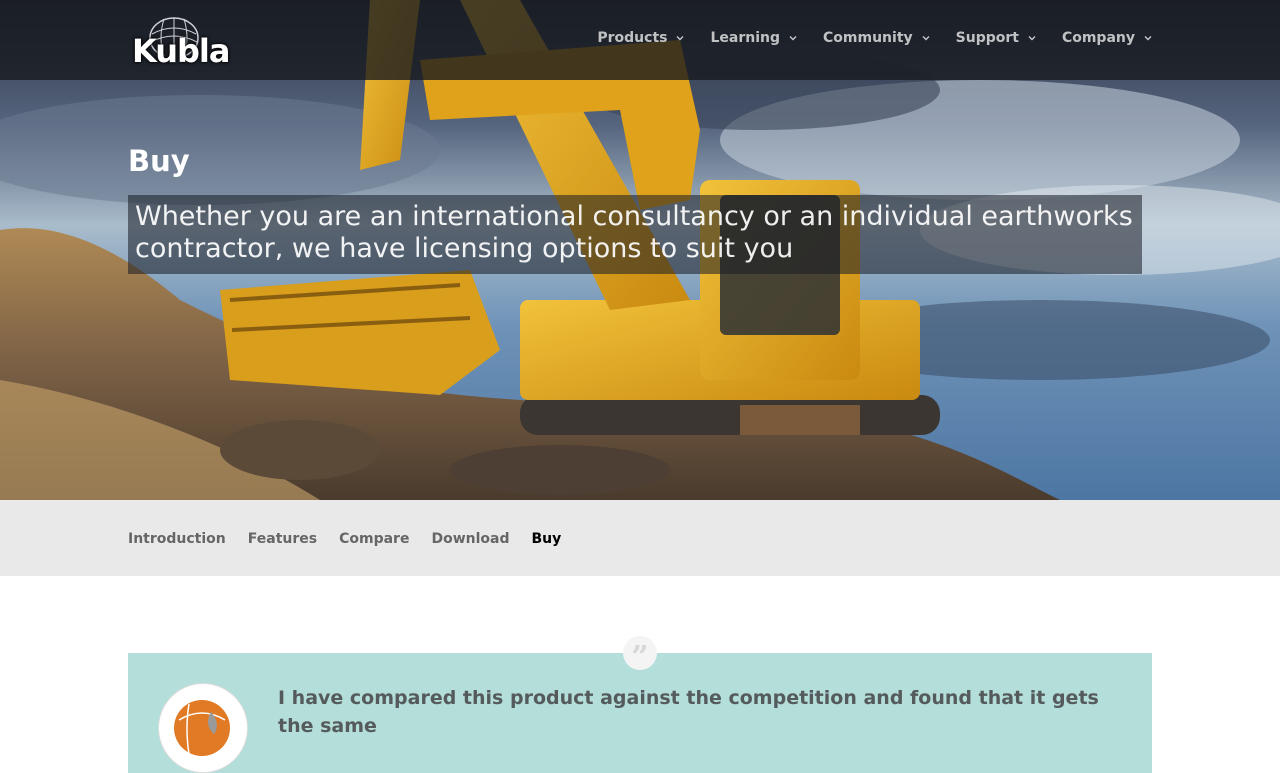 This screenshot has width=1280, height=773. Describe the element at coordinates (868, 38) in the screenshot. I see `nav-item-label: Community` at that location.